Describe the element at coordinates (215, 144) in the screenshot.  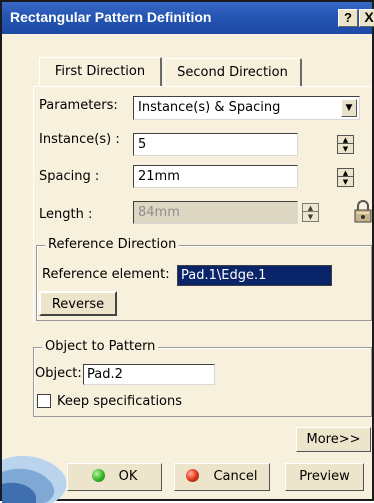
I see `instances-field: 5` at that location.